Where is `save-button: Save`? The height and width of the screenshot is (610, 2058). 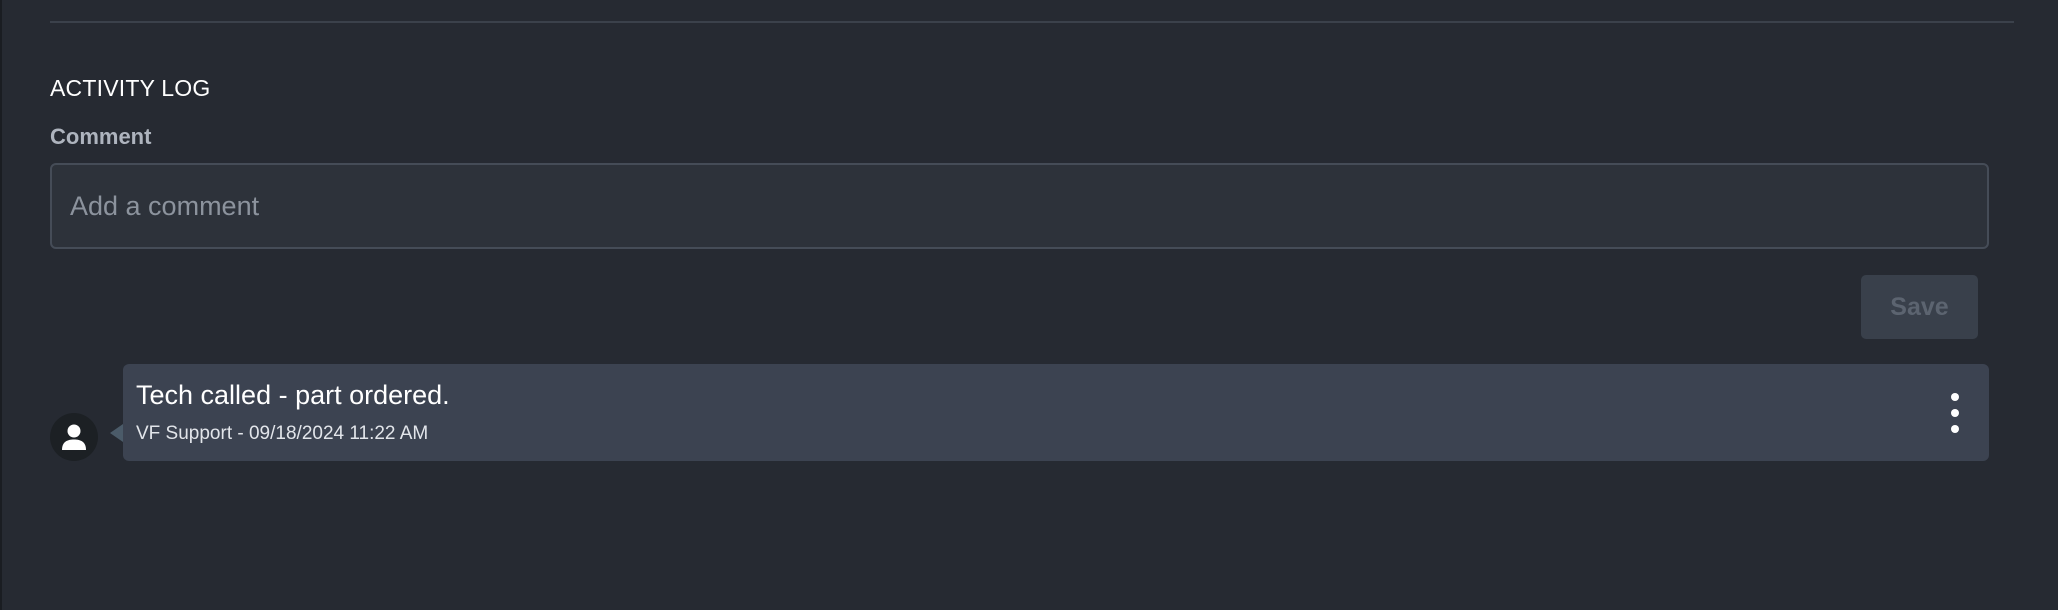
save-button: Save is located at coordinates (1919, 307).